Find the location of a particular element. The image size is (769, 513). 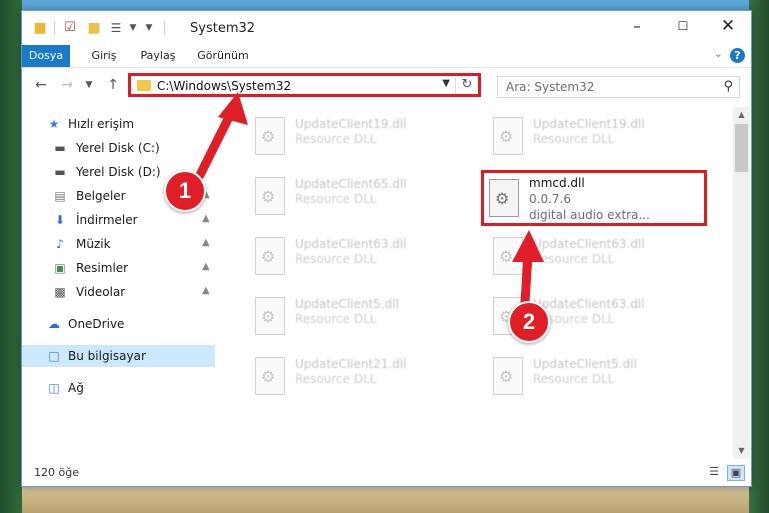

sidebar-item-this-pc: □ Bu bilgisayar is located at coordinates (118, 356).